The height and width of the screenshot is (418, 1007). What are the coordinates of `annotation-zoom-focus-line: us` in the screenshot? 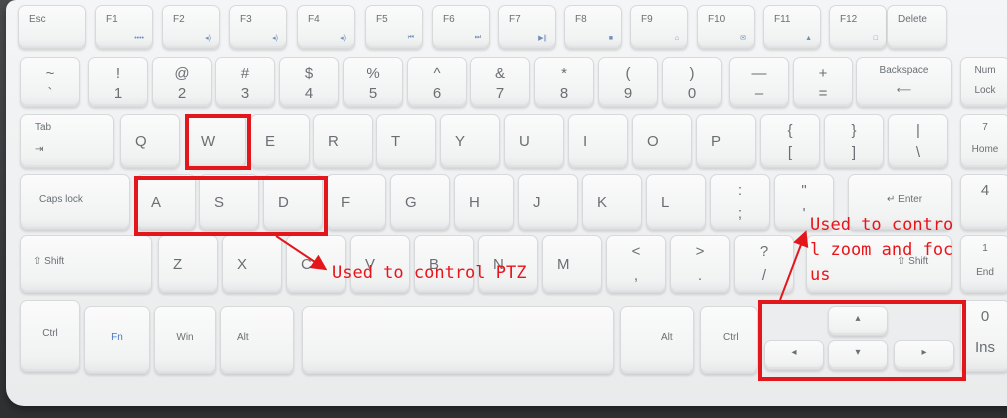 It's located at (820, 275).